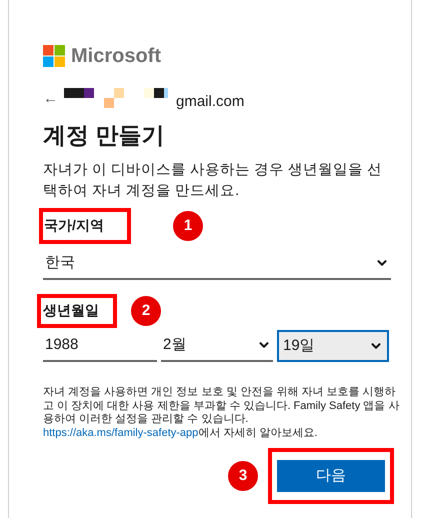  Describe the element at coordinates (146, 311) in the screenshot. I see `step-number-badge: 2` at that location.